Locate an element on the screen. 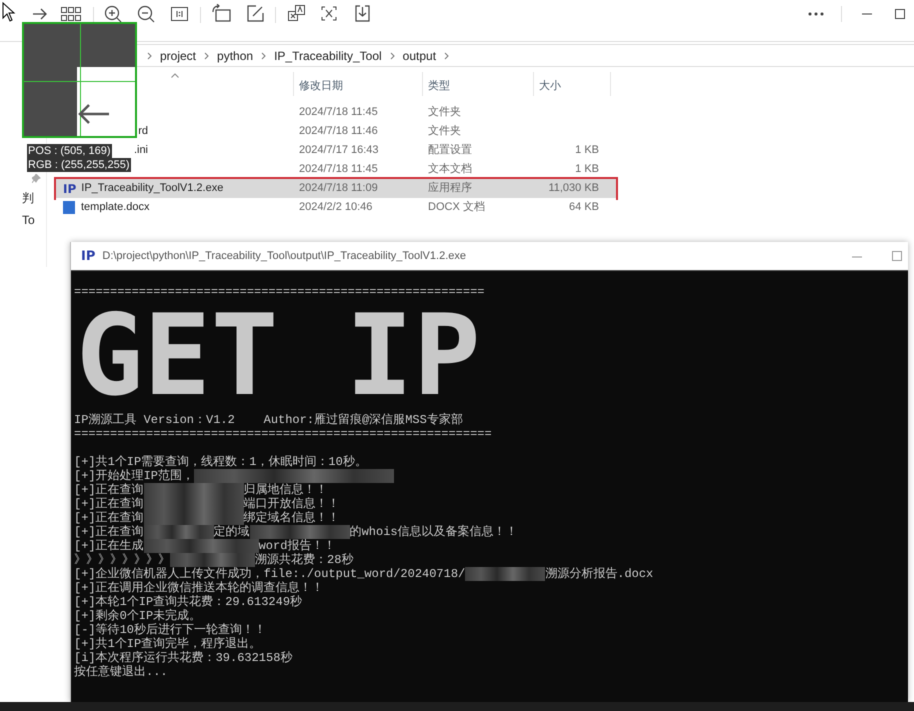 The width and height of the screenshot is (914, 711). file-type: DOCX 文档 is located at coordinates (457, 208).